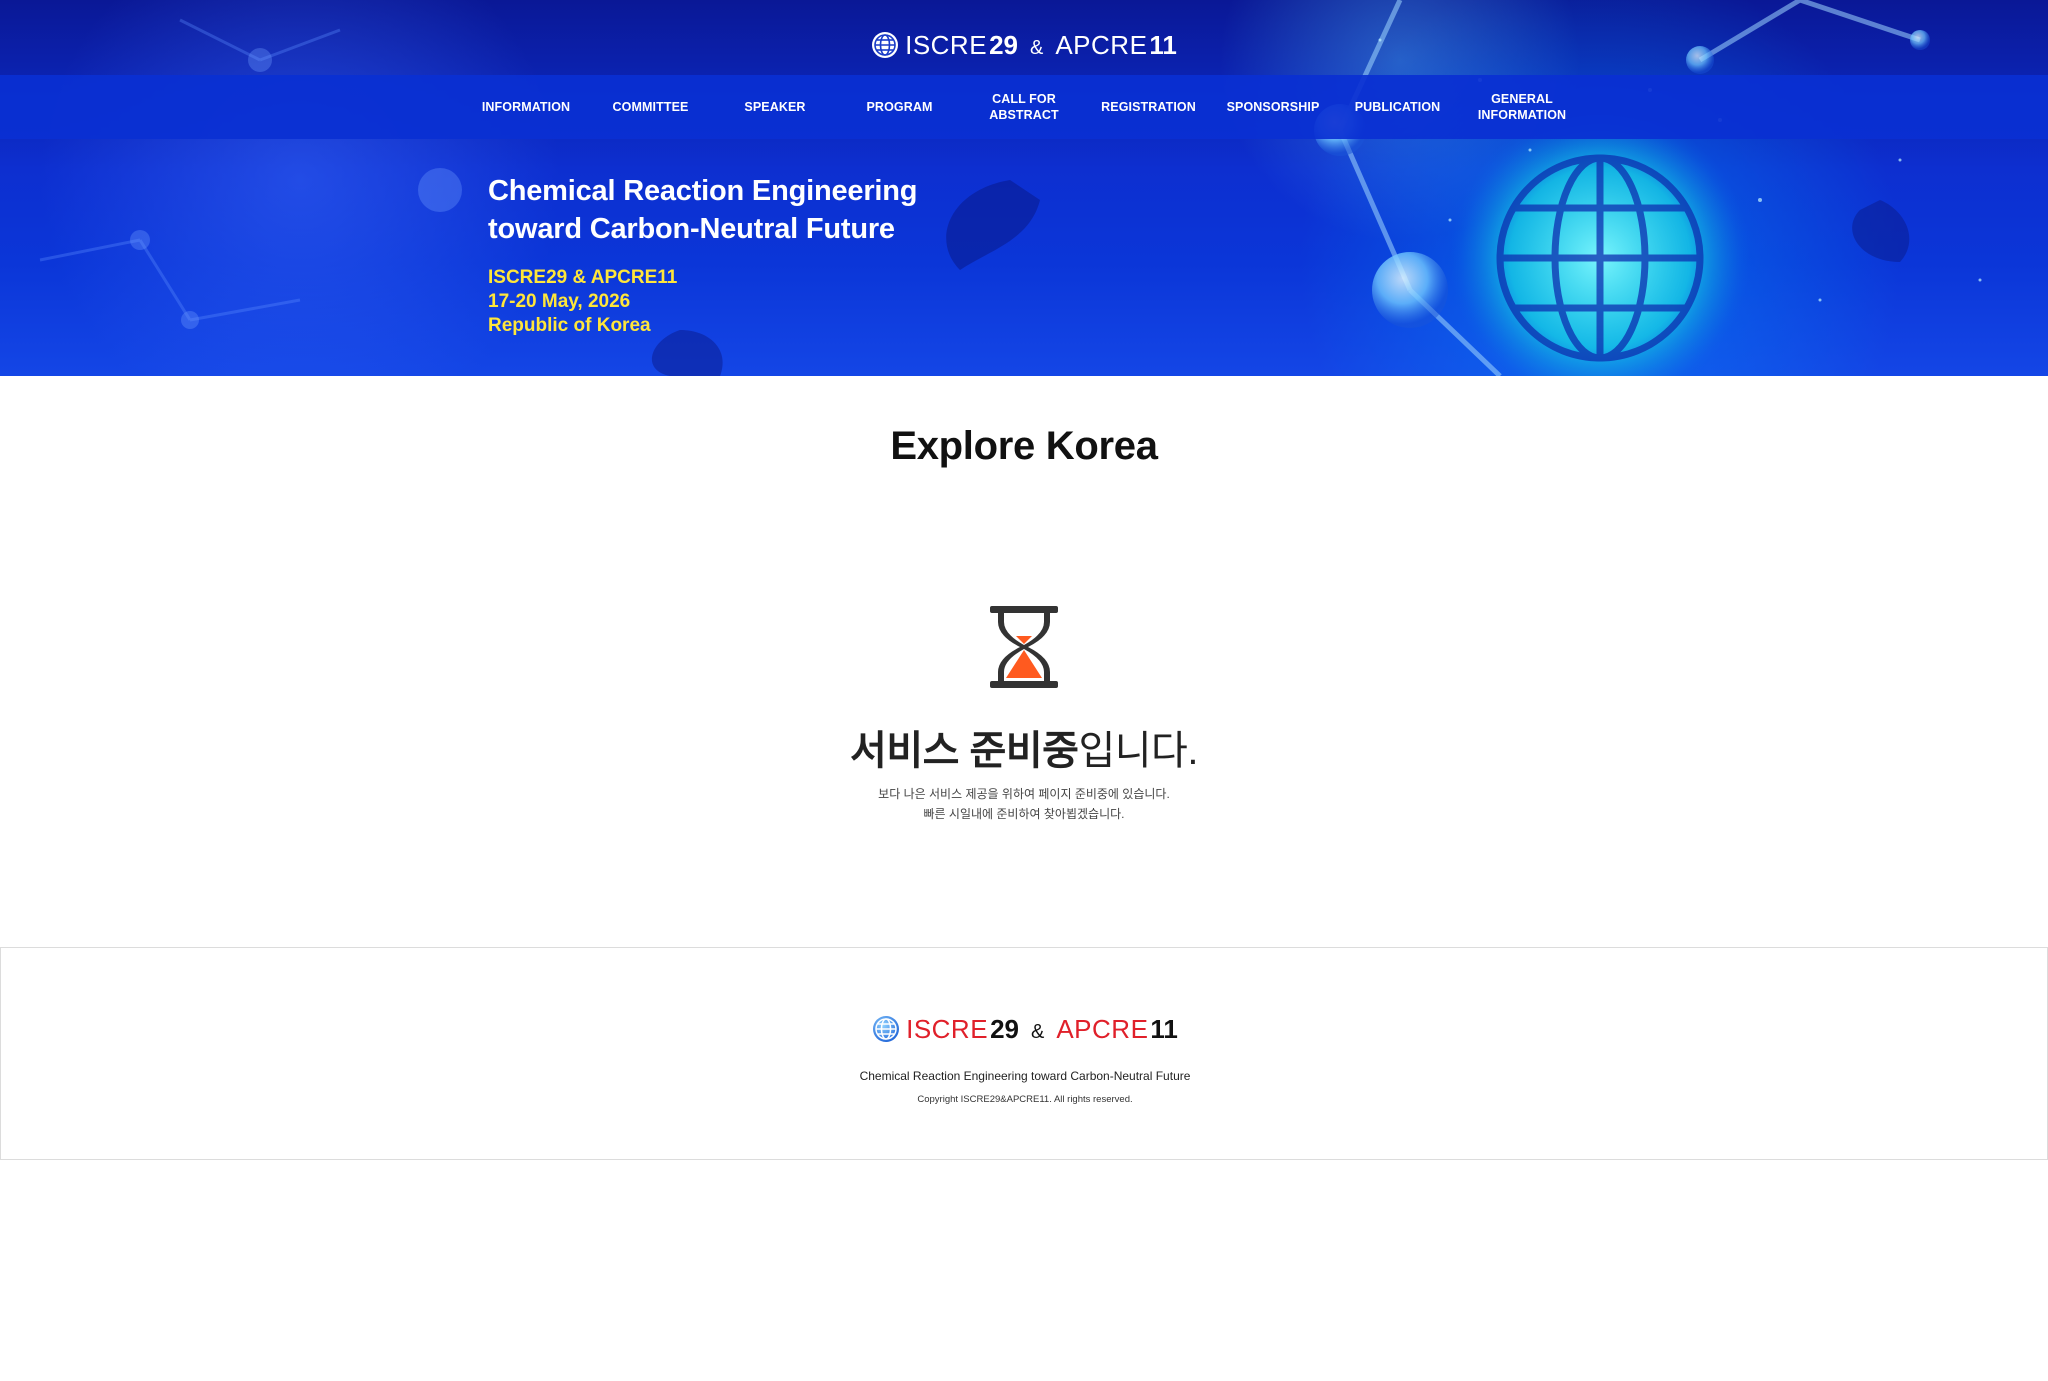 Image resolution: width=2048 pixels, height=1381 pixels. I want to click on footer-logo-apcre-text: APCRE, so click(1102, 1028).